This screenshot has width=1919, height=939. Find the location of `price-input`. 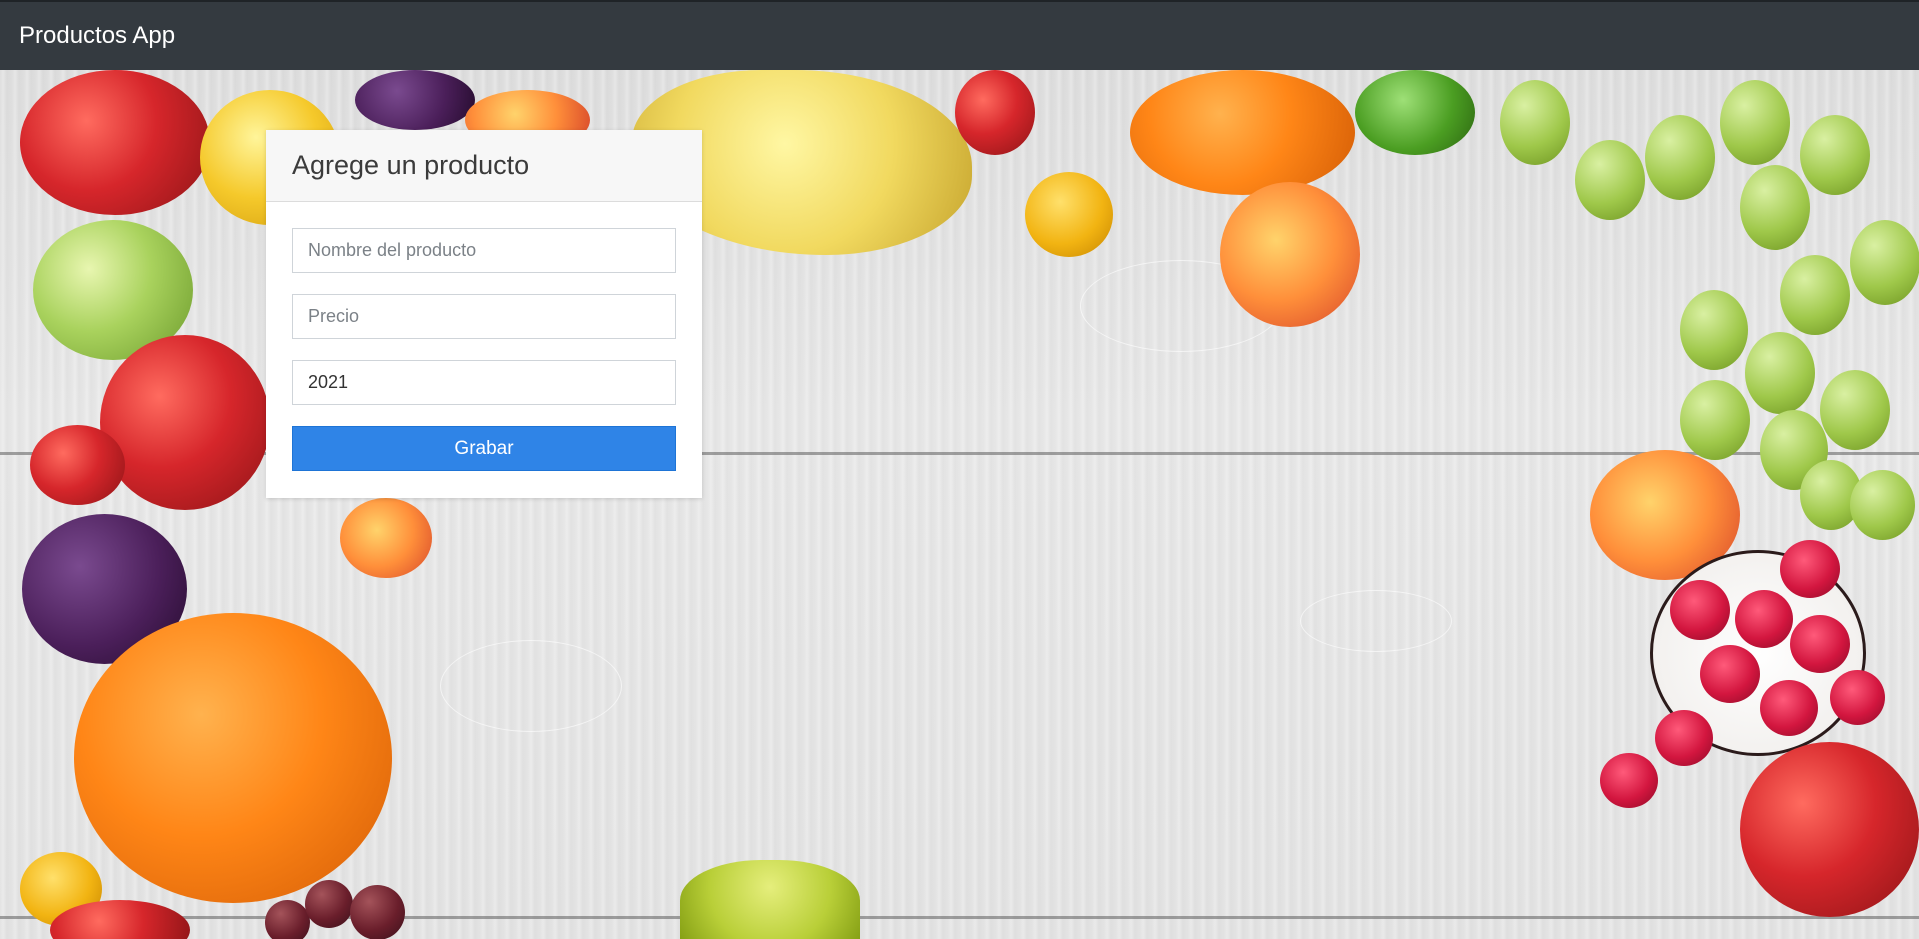

price-input is located at coordinates (484, 316).